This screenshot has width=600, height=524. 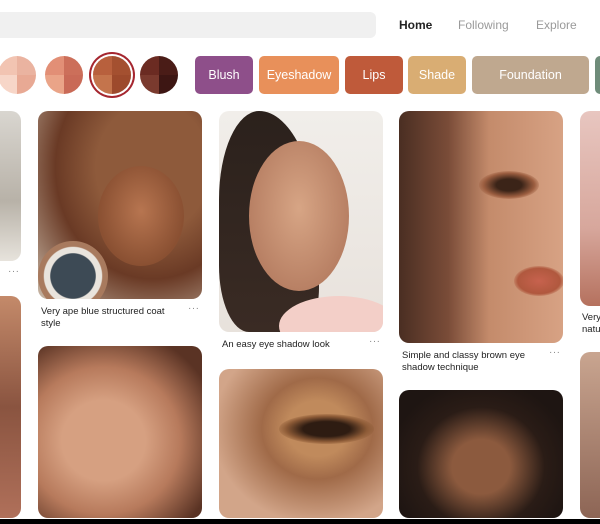 What do you see at coordinates (591, 323) in the screenshot?
I see `pin-caption: Very natu` at bounding box center [591, 323].